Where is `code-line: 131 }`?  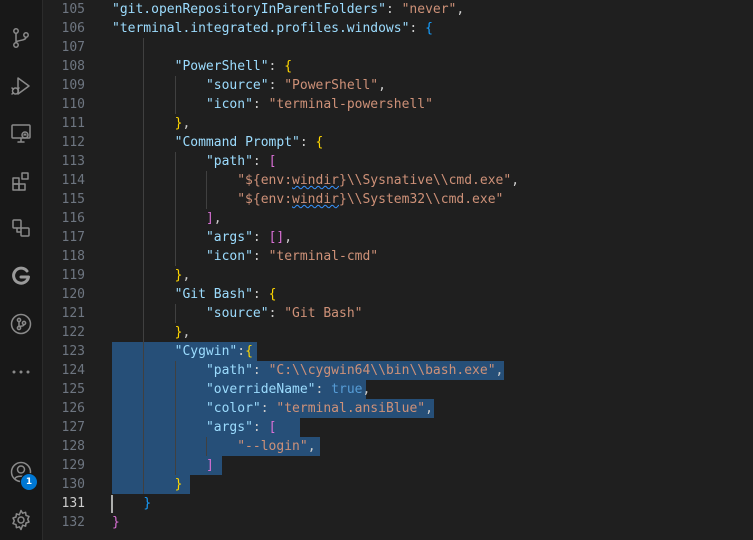
code-line: 131 } is located at coordinates (398, 503).